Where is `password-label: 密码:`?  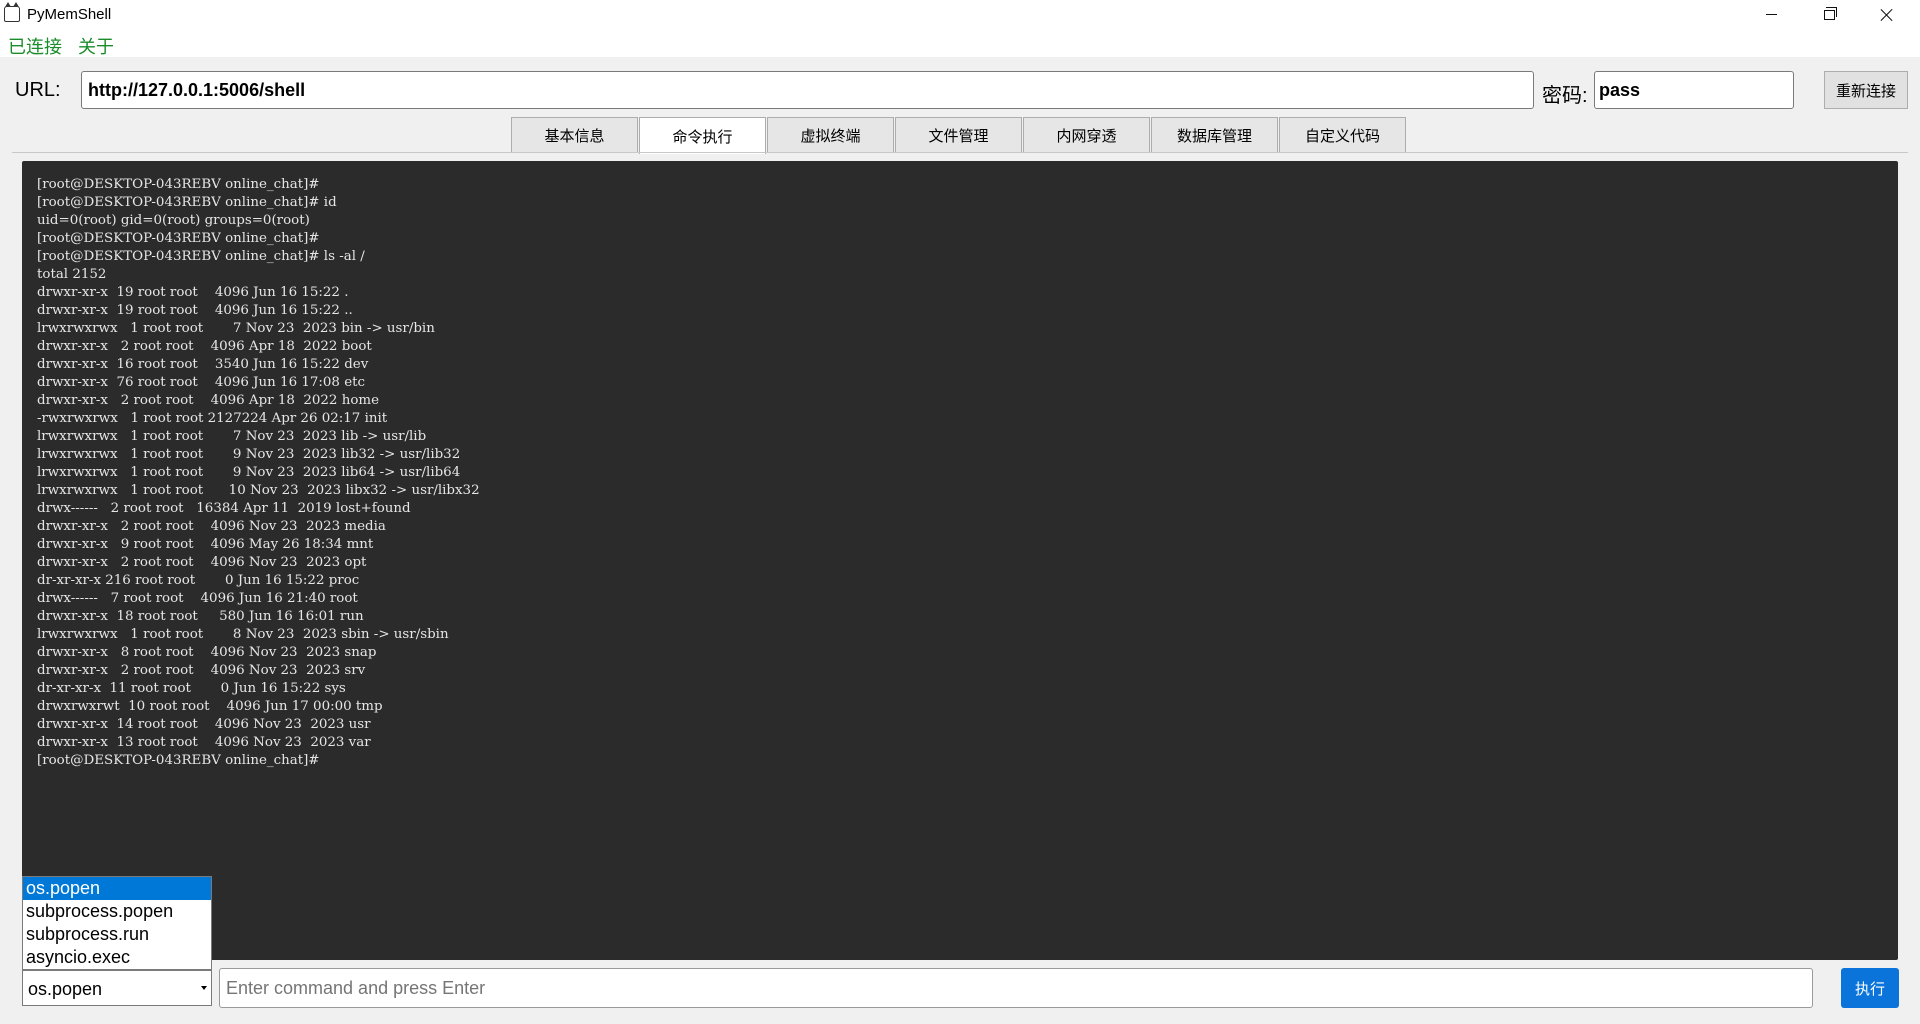
password-label: 密码: is located at coordinates (1565, 96).